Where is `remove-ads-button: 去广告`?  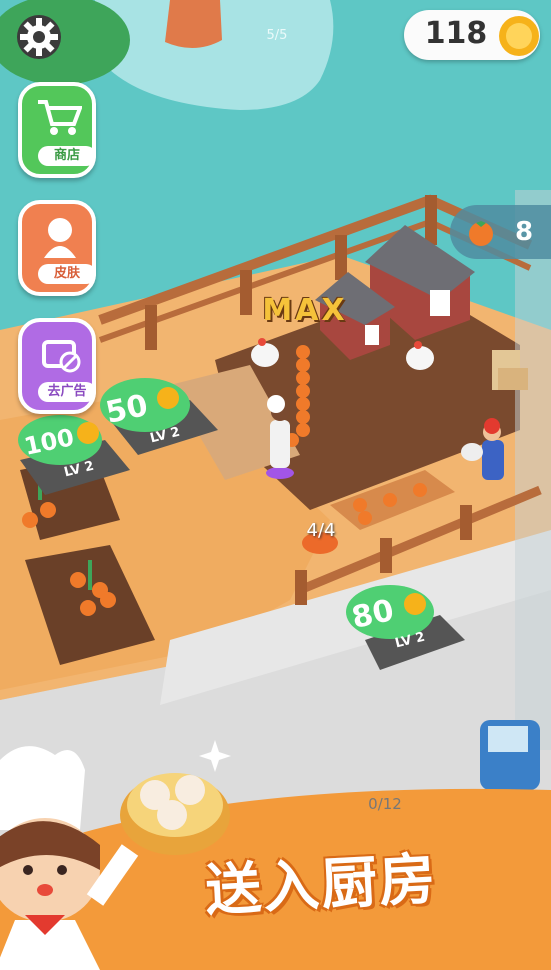 remove-ads-button: 去广告 is located at coordinates (57, 366).